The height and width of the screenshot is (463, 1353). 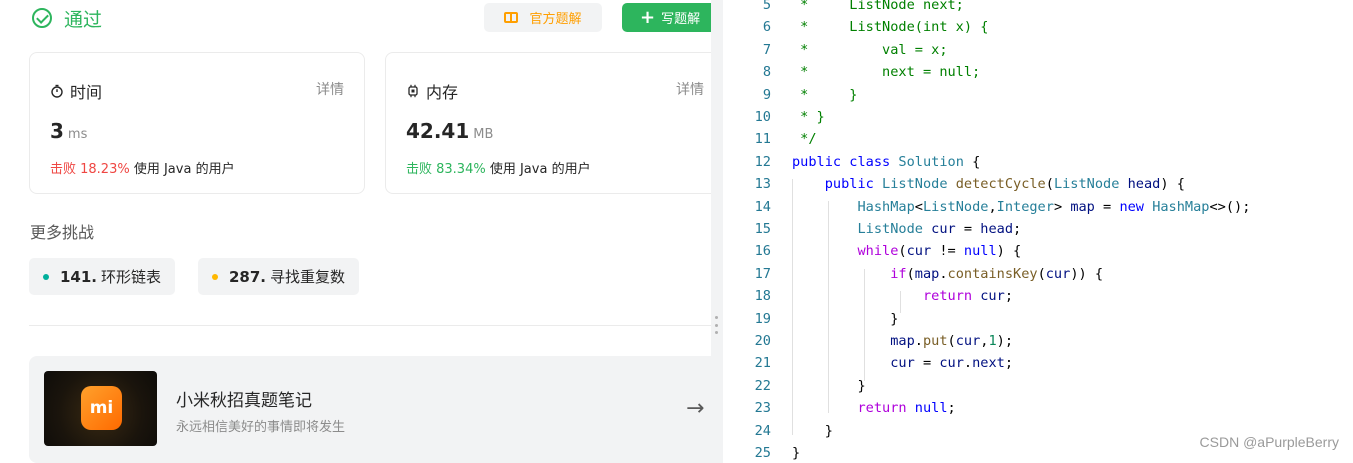 I want to click on line-number: 21, so click(x=762, y=363).